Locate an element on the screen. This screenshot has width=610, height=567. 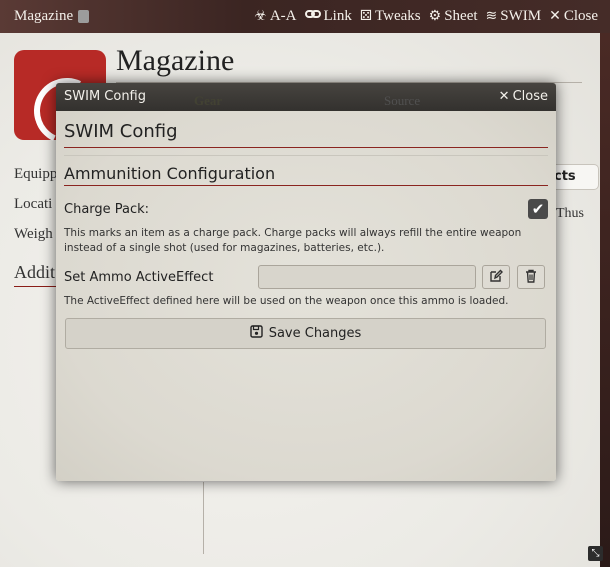
additional-heading: Addit is located at coordinates (35, 272).